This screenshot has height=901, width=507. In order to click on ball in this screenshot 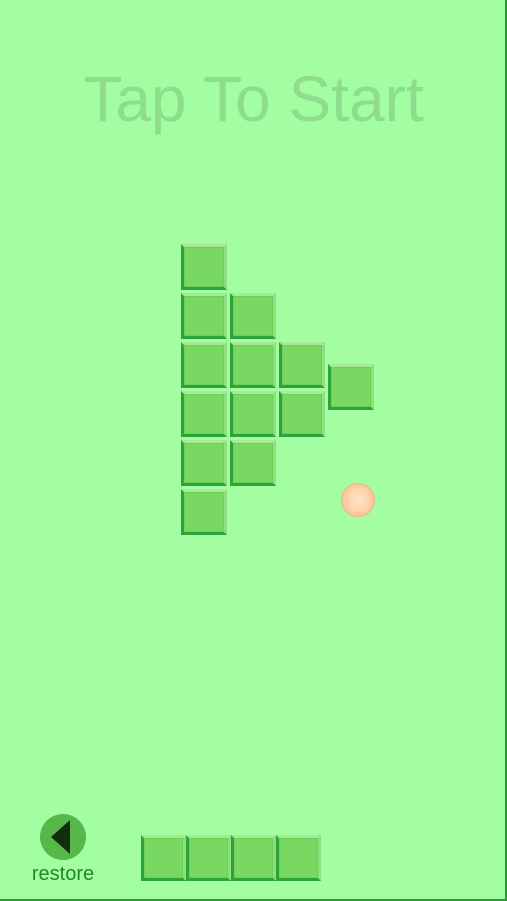, I will do `click(358, 500)`.